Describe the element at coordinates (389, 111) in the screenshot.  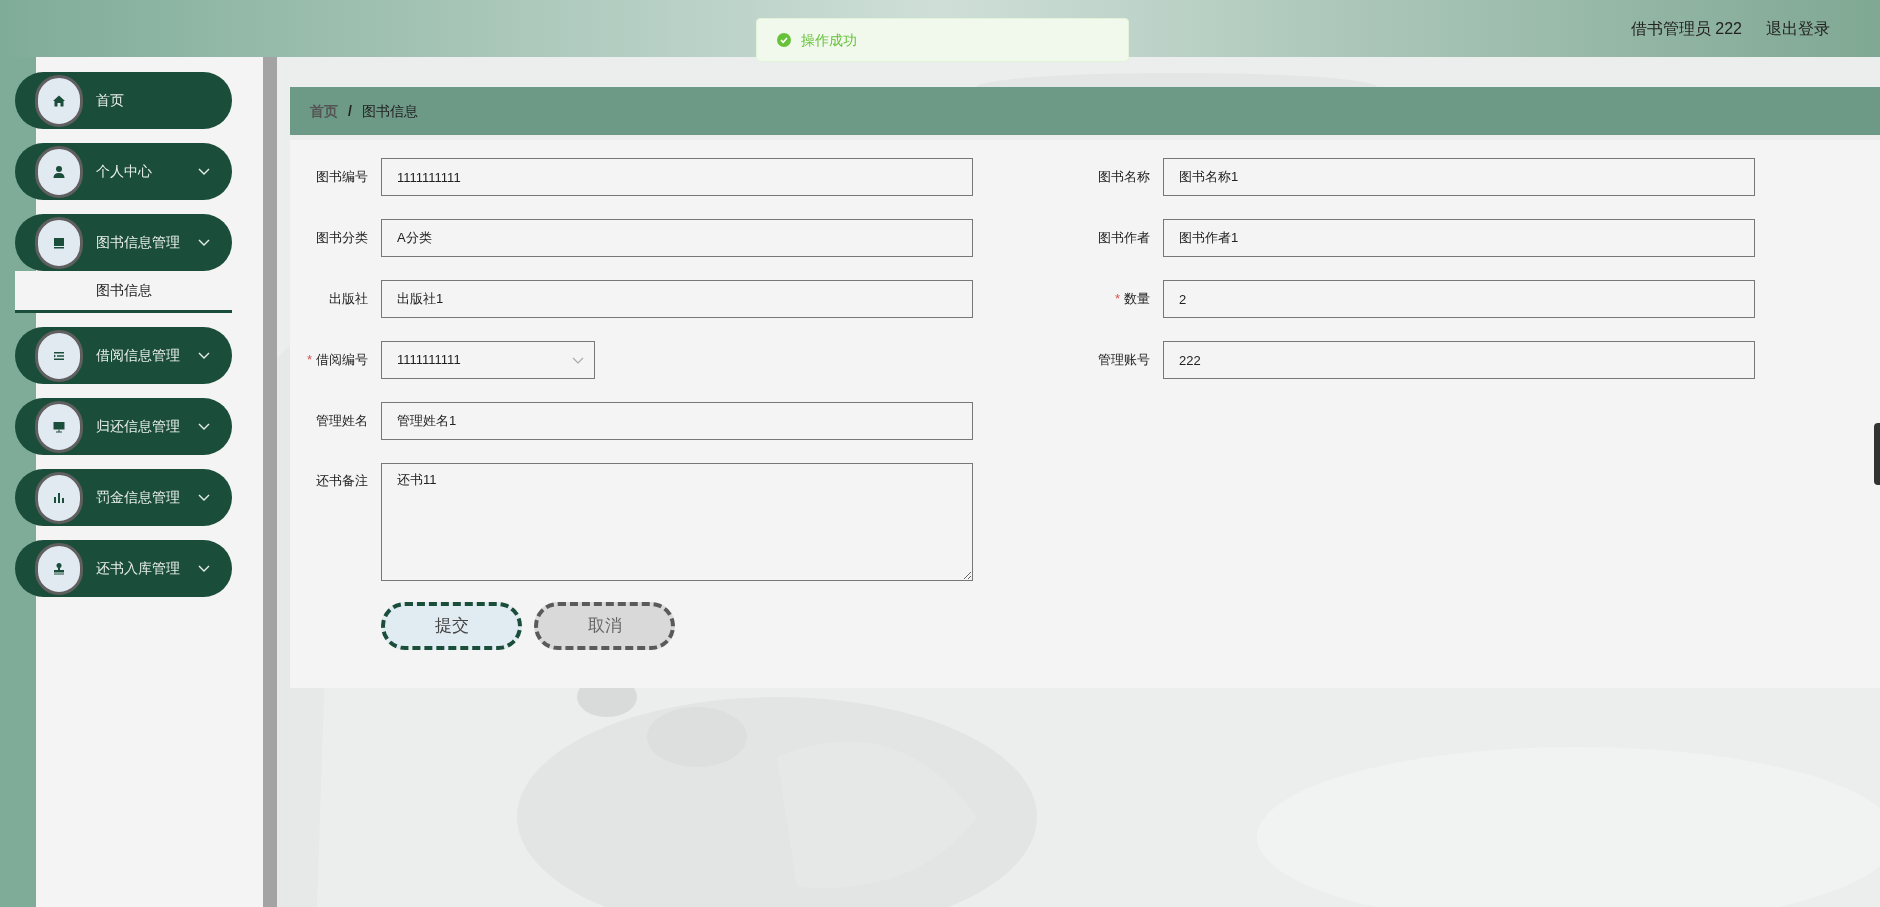
I see `breadcrumb-current: 图书信息` at that location.